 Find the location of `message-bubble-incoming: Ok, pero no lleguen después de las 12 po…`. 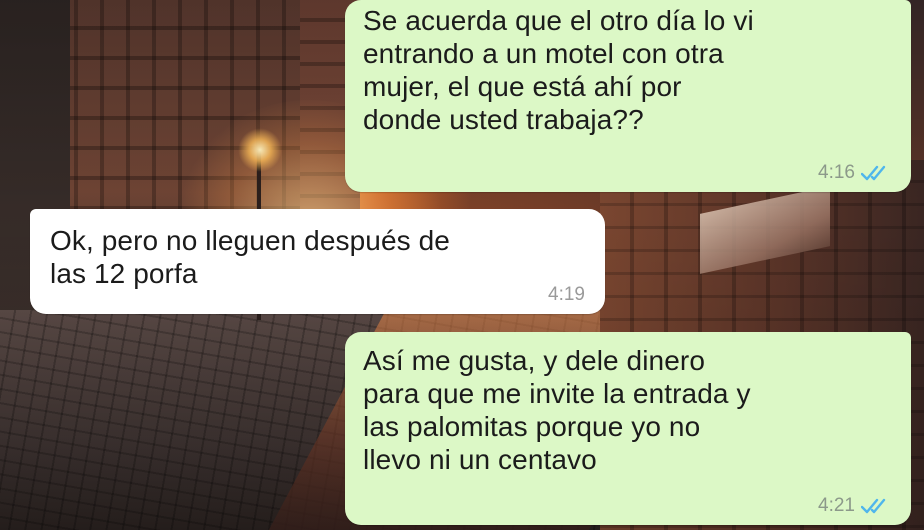

message-bubble-incoming: Ok, pero no lleguen después de las 12 po… is located at coordinates (317, 261).